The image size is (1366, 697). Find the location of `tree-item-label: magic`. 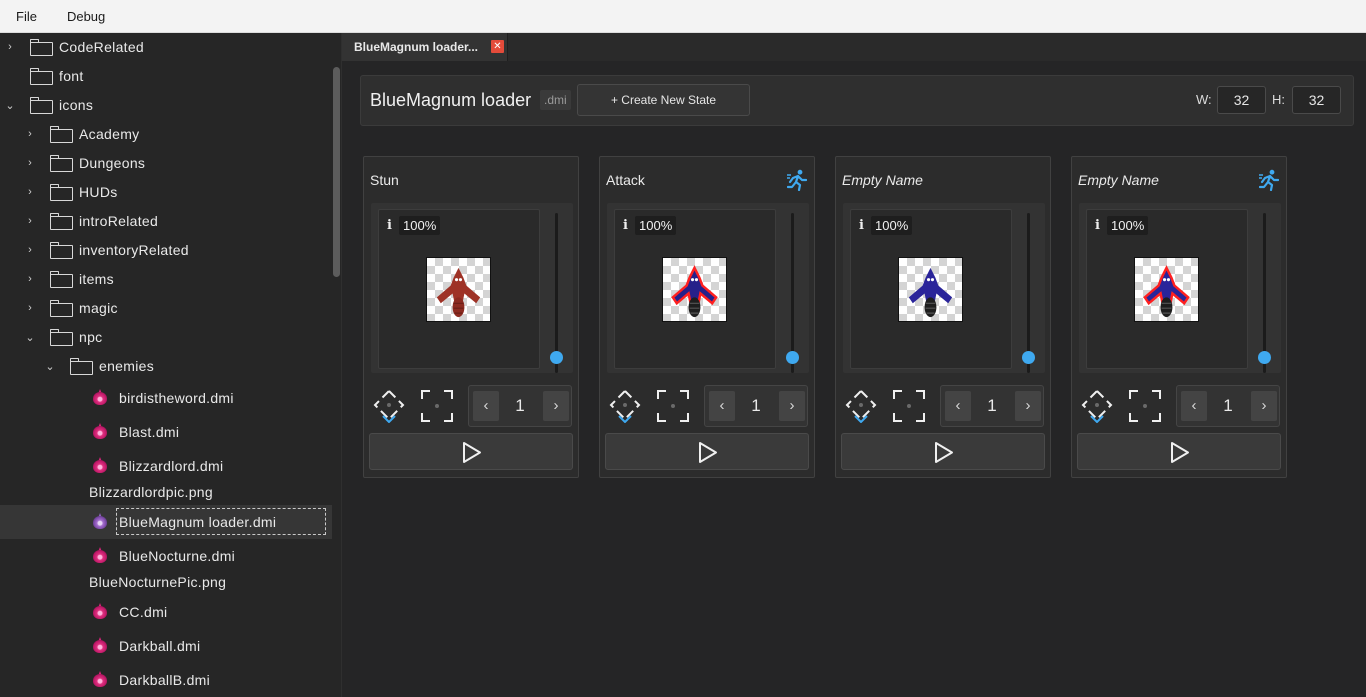

tree-item-label: magic is located at coordinates (98, 308).